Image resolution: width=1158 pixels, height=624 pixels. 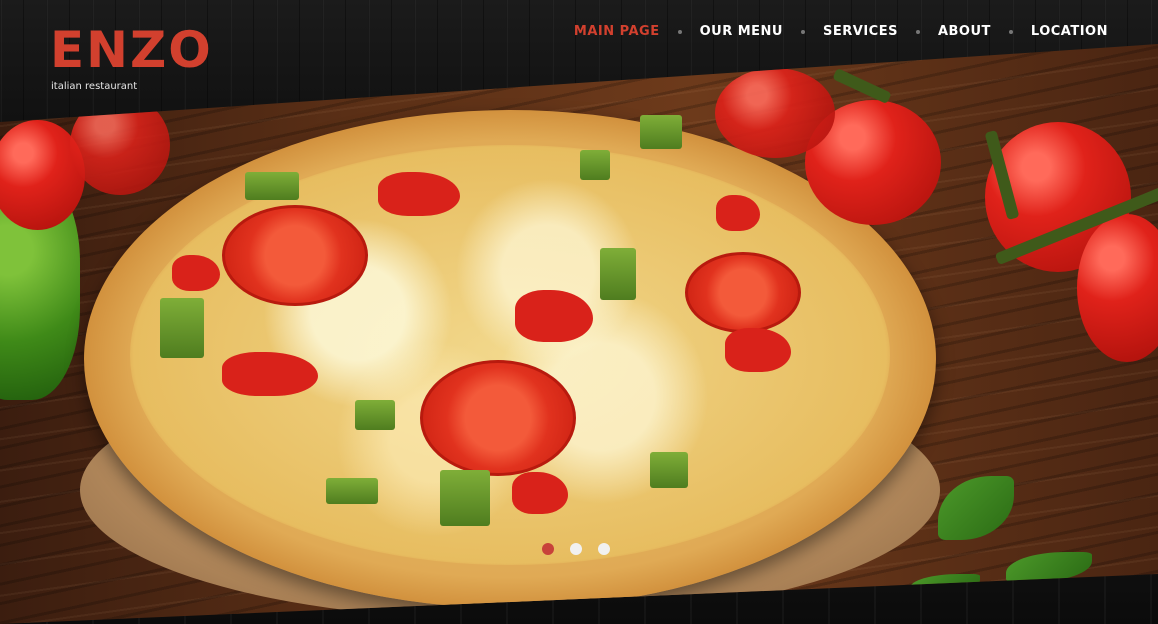 I want to click on nav-item-location: LOCATION, so click(x=1069, y=31).